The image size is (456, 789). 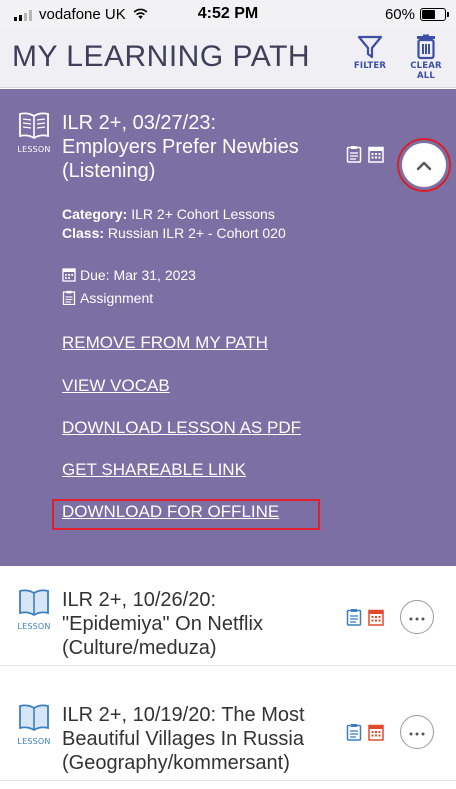 I want to click on clear-all-button: CLEAR ALL, so click(x=426, y=57).